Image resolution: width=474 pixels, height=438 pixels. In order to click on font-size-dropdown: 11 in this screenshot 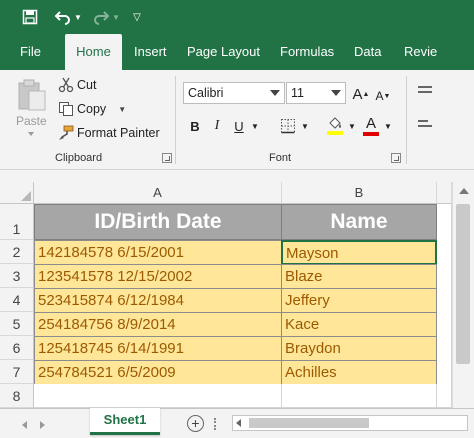, I will do `click(316, 93)`.